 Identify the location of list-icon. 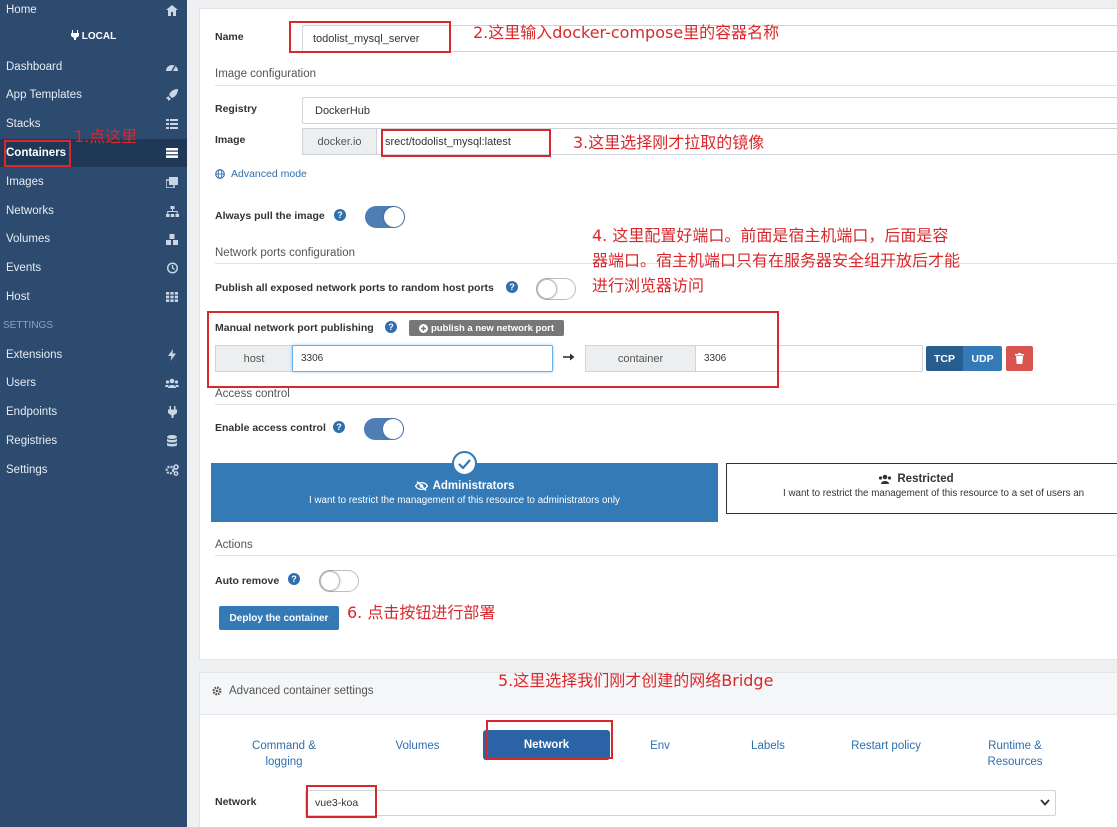
(172, 124).